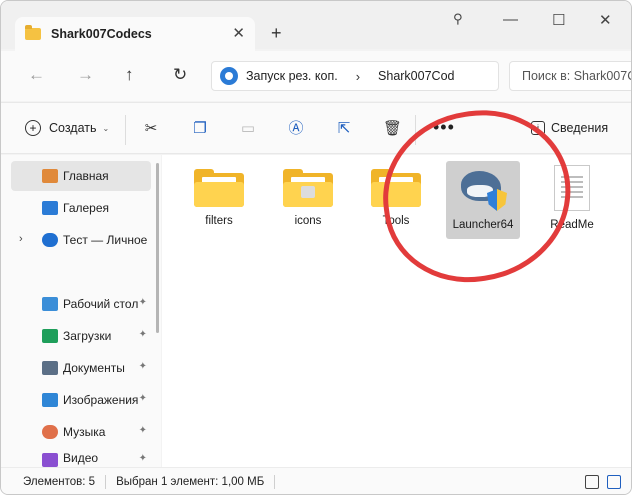 The width and height of the screenshot is (632, 495). Describe the element at coordinates (538, 128) in the screenshot. I see `details-icon: i` at that location.